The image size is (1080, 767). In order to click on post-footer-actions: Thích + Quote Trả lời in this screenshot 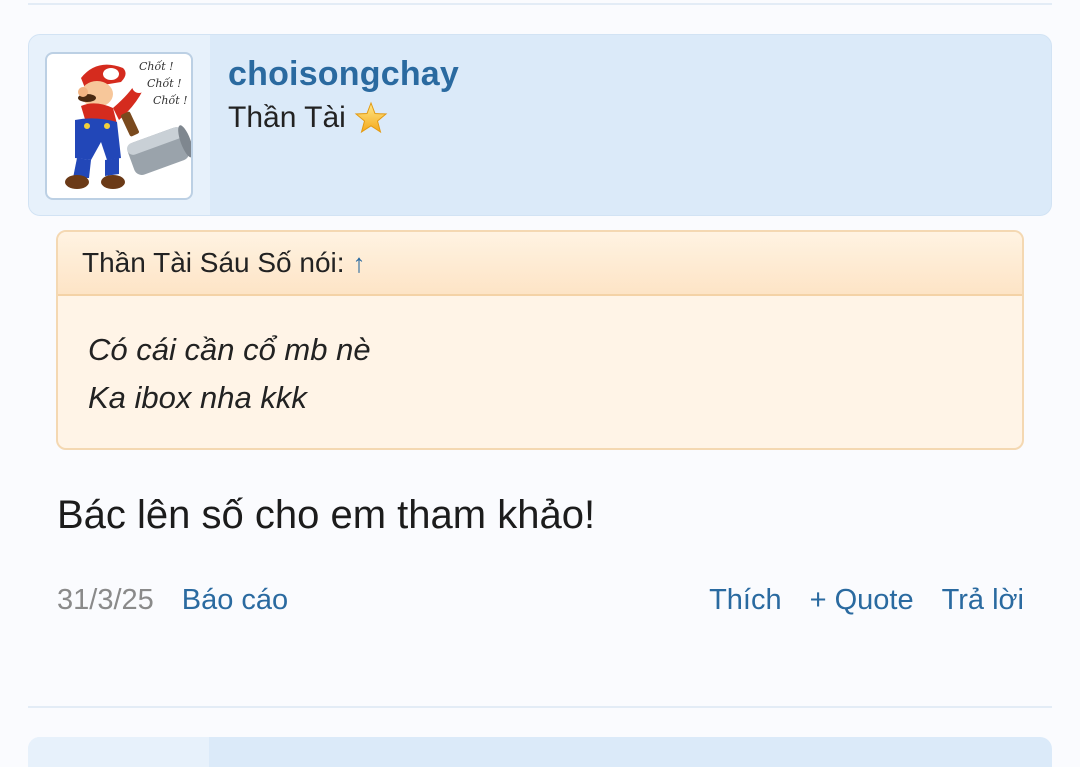, I will do `click(866, 600)`.